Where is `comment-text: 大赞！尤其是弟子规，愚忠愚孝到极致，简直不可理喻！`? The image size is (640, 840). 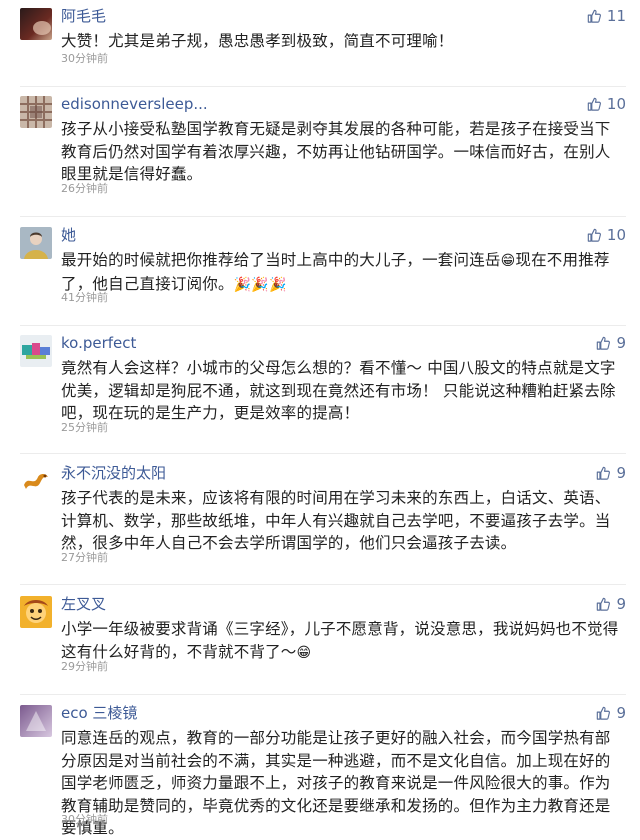 comment-text: 大赞！尤其是弟子规，愚忠愚孝到极致，简直不可理喻！ is located at coordinates (257, 41).